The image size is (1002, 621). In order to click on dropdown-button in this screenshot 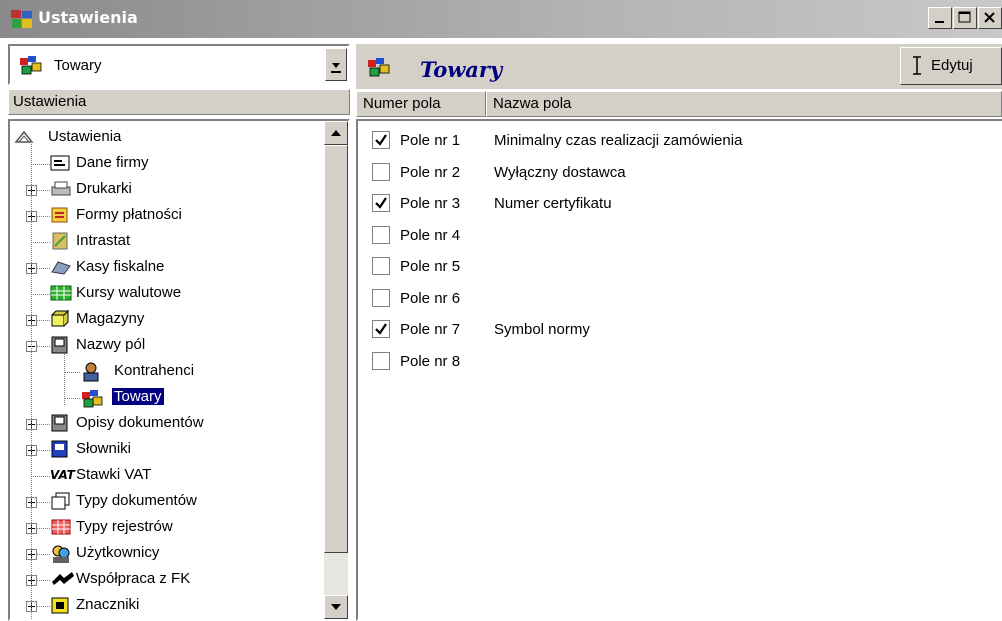, I will do `click(336, 64)`.